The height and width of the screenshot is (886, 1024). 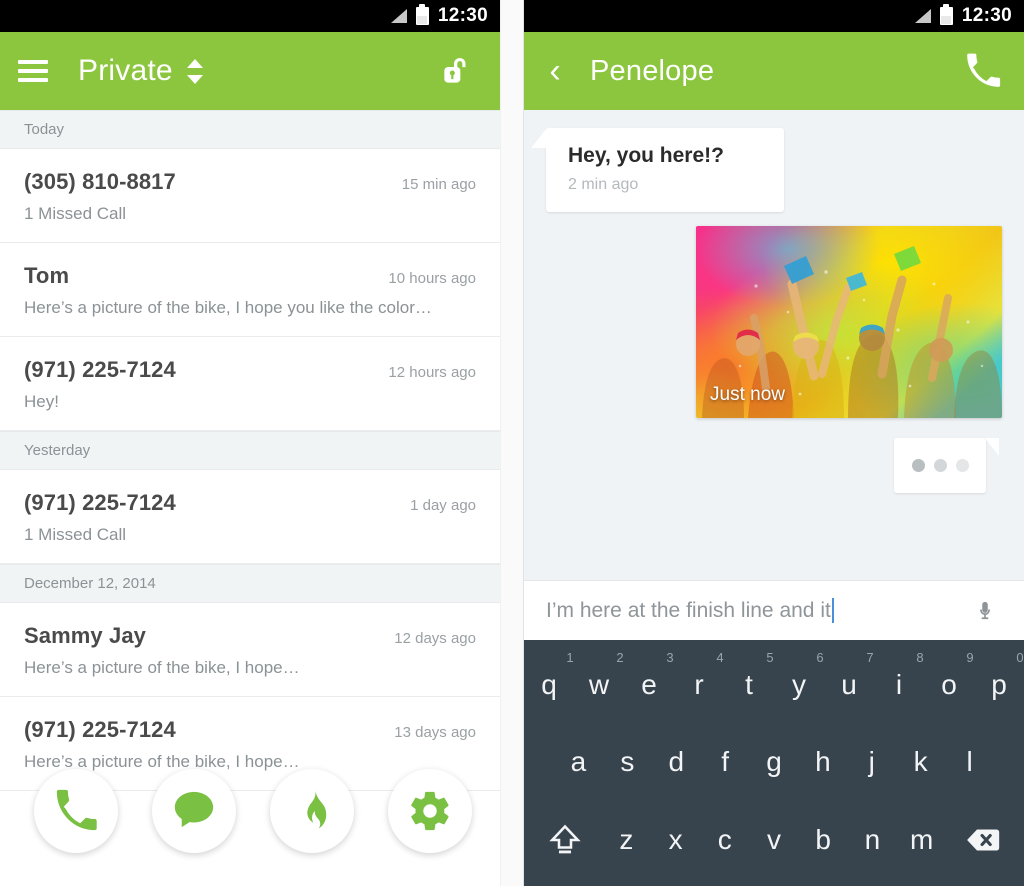 I want to click on key-f: f, so click(x=725, y=763).